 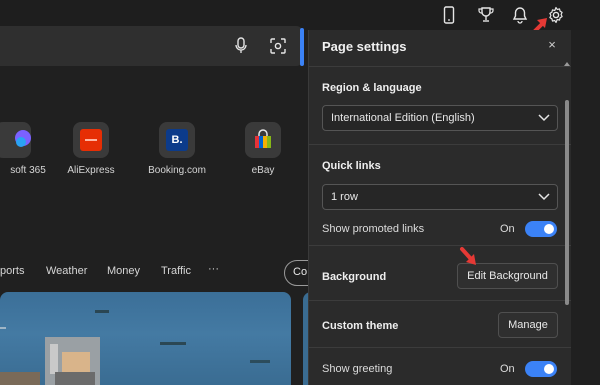 I want to click on close-icon: ×, so click(x=552, y=45).